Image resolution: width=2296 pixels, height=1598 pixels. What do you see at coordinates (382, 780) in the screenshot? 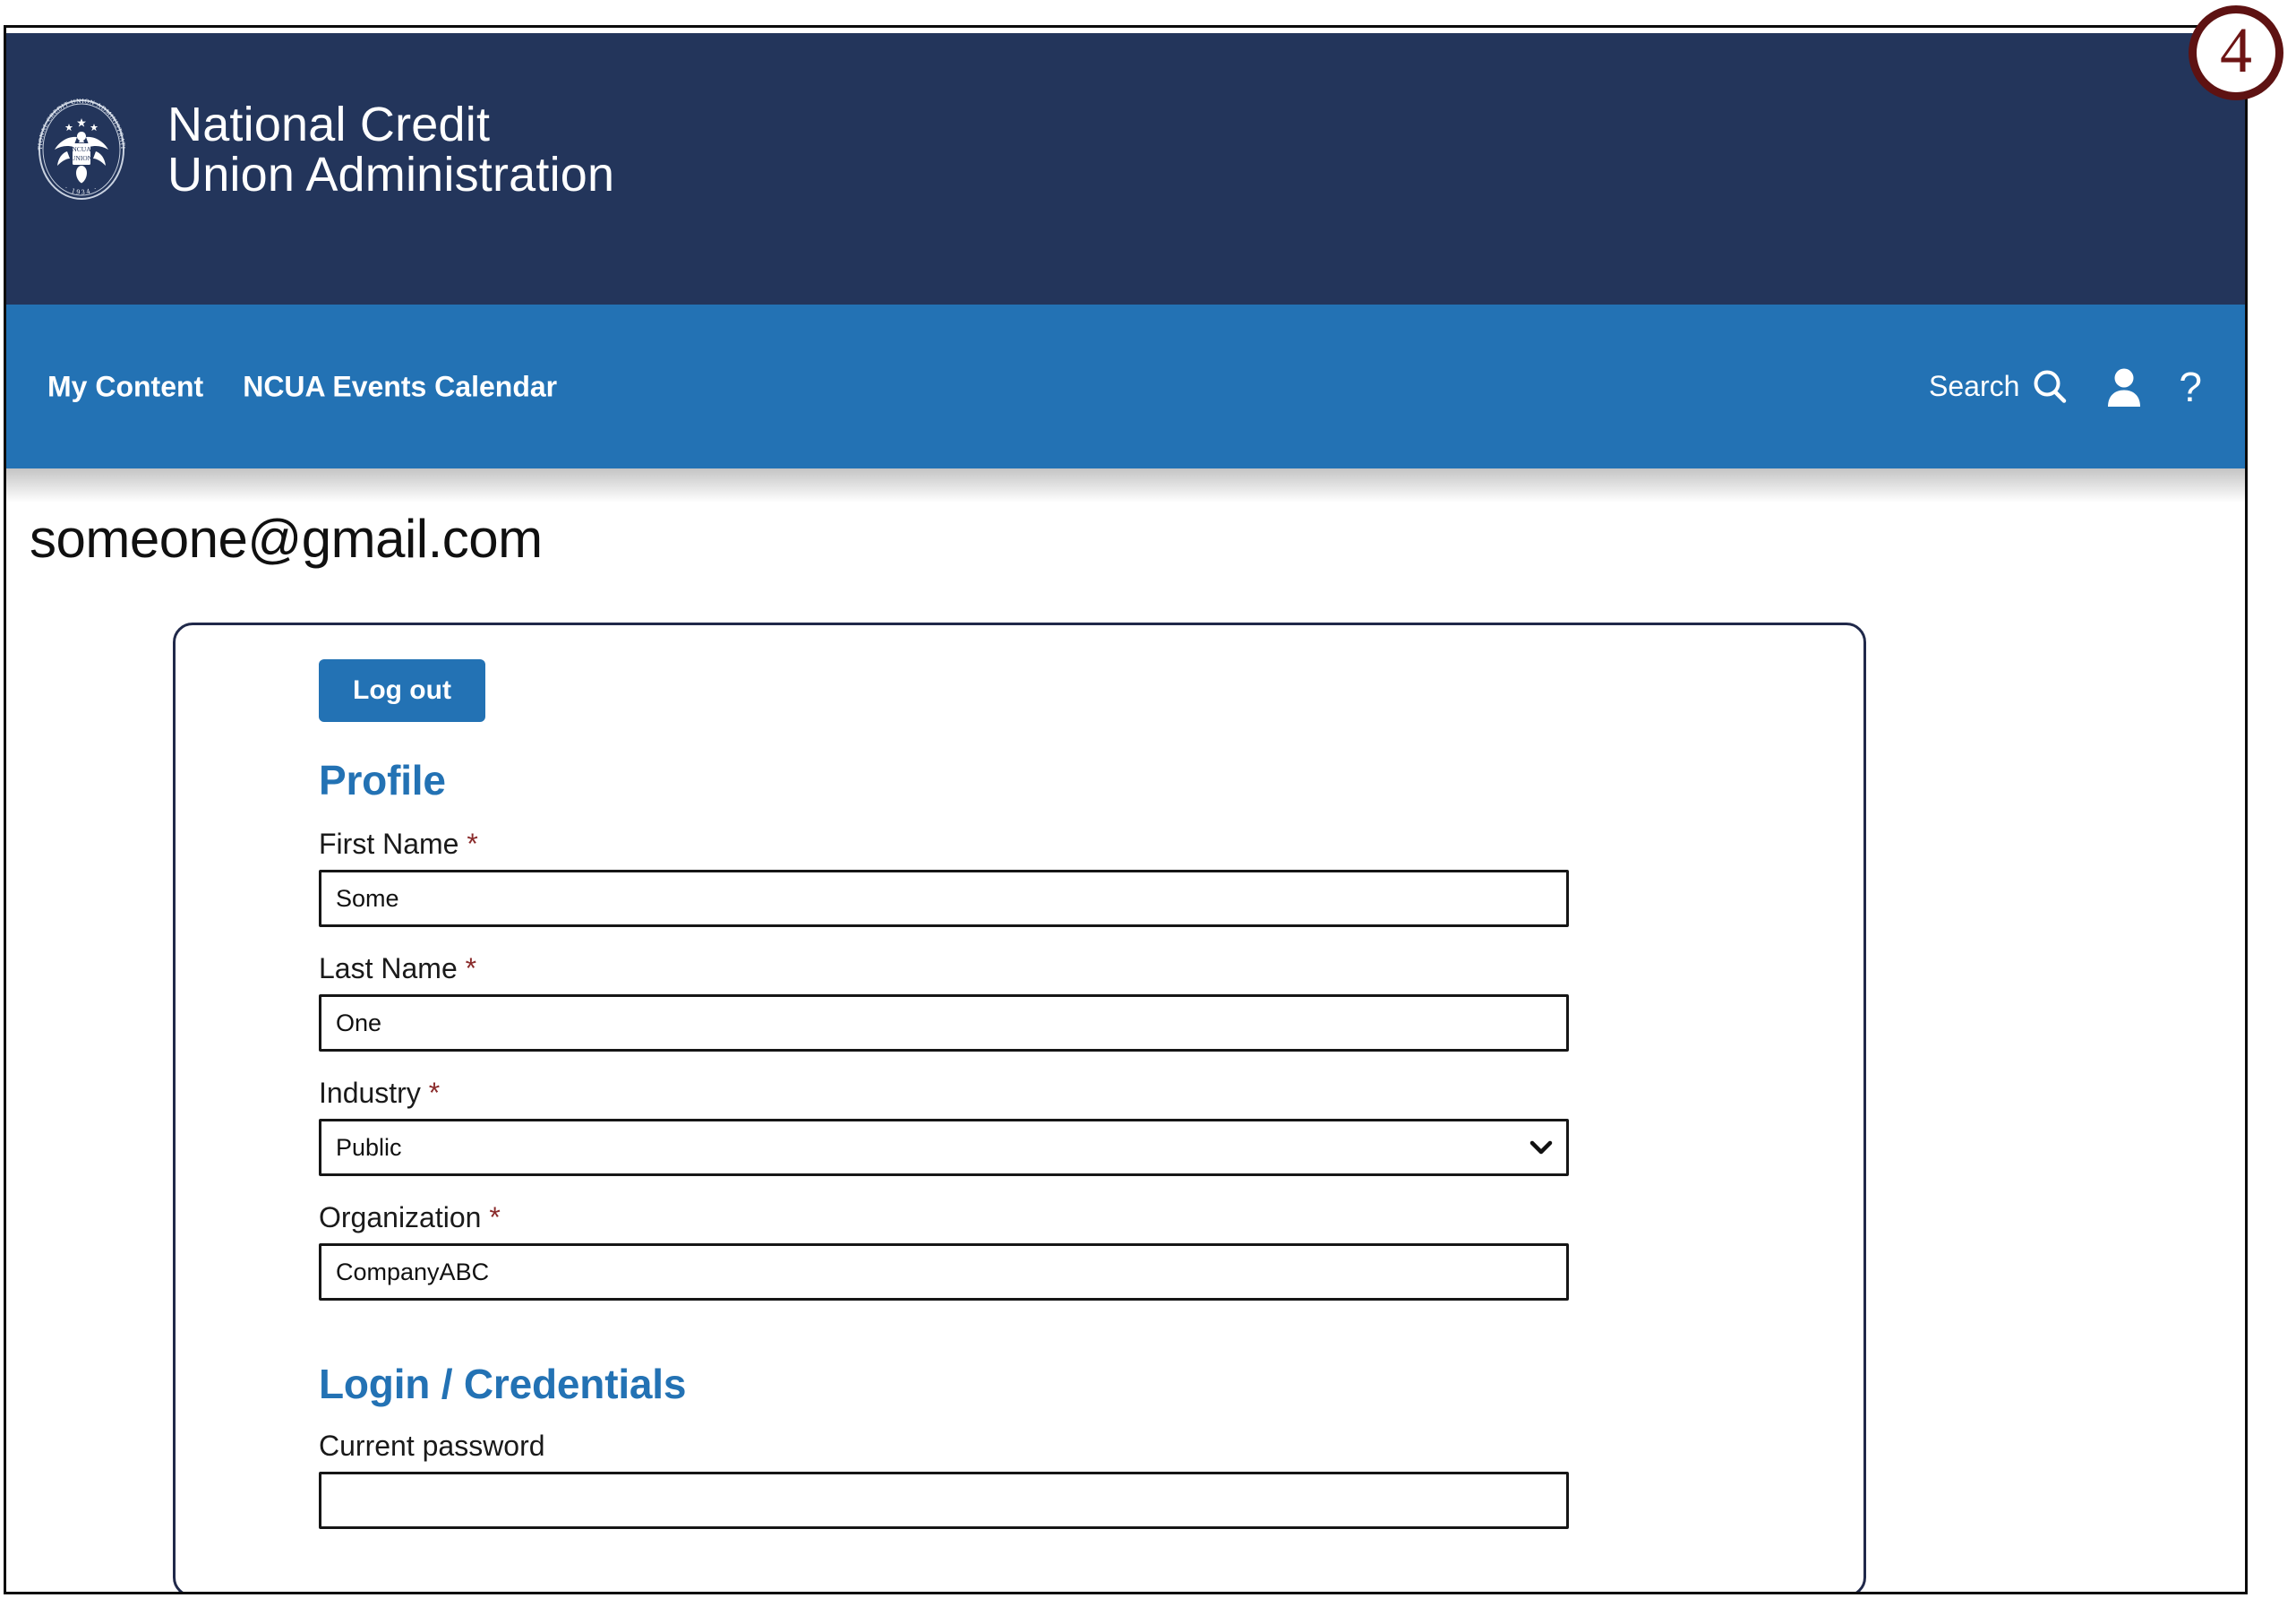
I see `profile-section-heading: Profile` at bounding box center [382, 780].